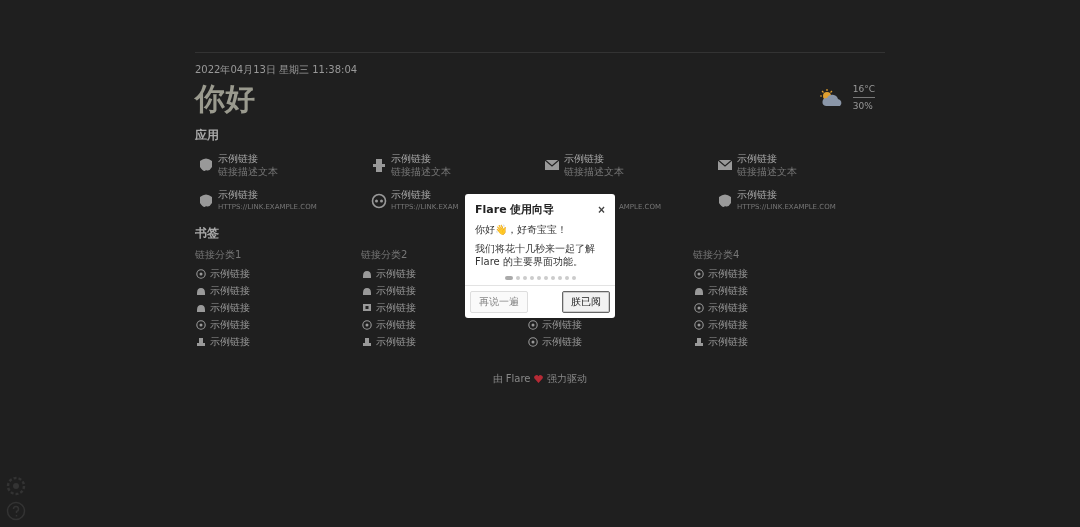  What do you see at coordinates (521, 229) in the screenshot?
I see `dialog-text: 你好👋，好奇宝宝！` at bounding box center [521, 229].